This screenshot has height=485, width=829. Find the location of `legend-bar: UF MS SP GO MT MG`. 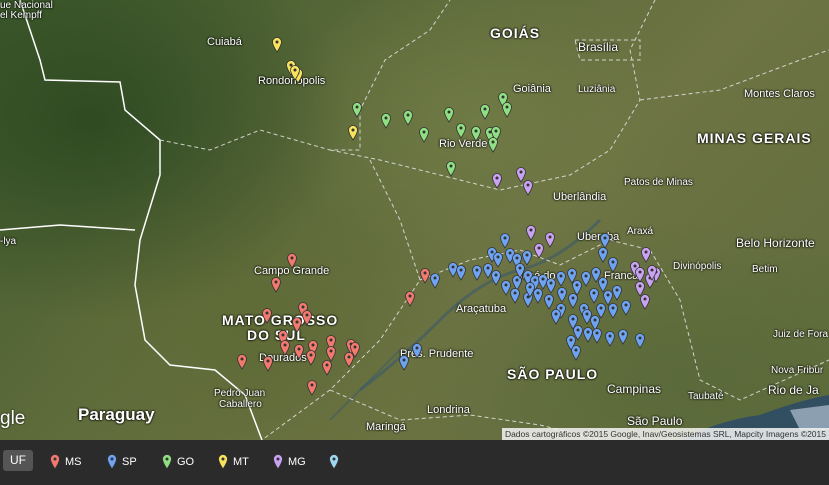

legend-bar: UF MS SP GO MT MG is located at coordinates (414, 462).